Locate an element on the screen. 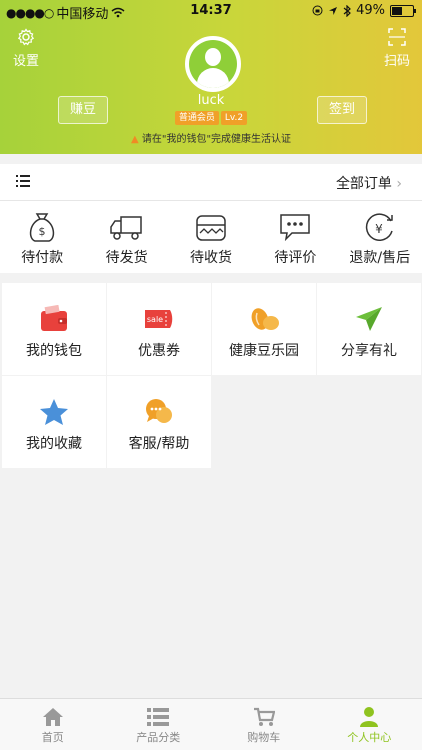 Image resolution: width=422 pixels, height=750 pixels. refund-icon: ¥ is located at coordinates (379, 227).